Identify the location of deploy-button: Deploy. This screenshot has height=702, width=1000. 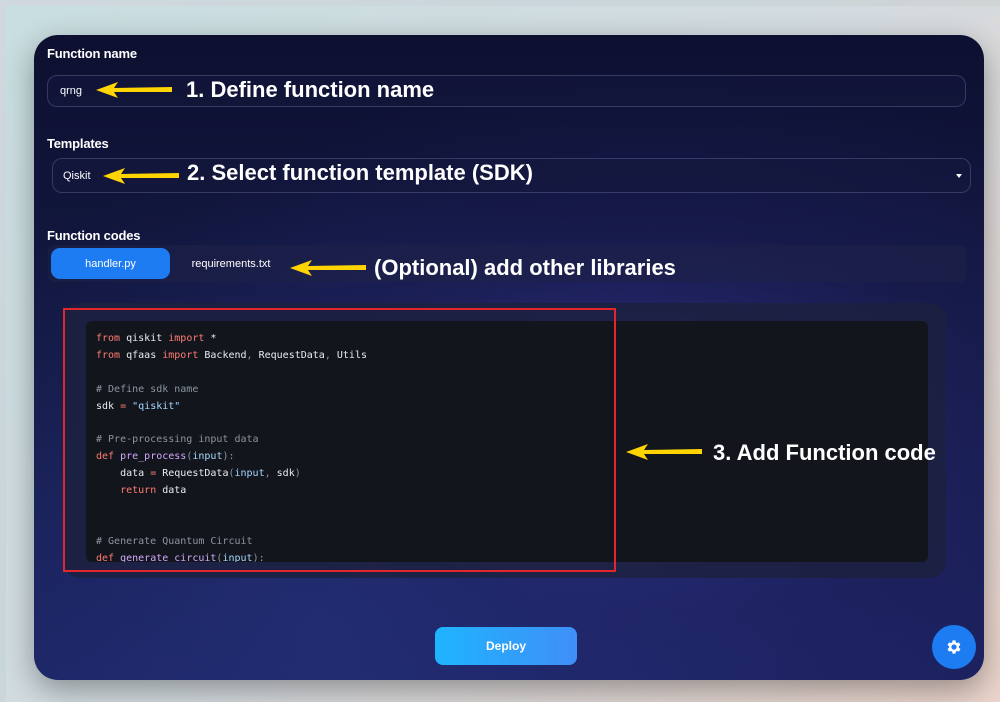
(506, 646).